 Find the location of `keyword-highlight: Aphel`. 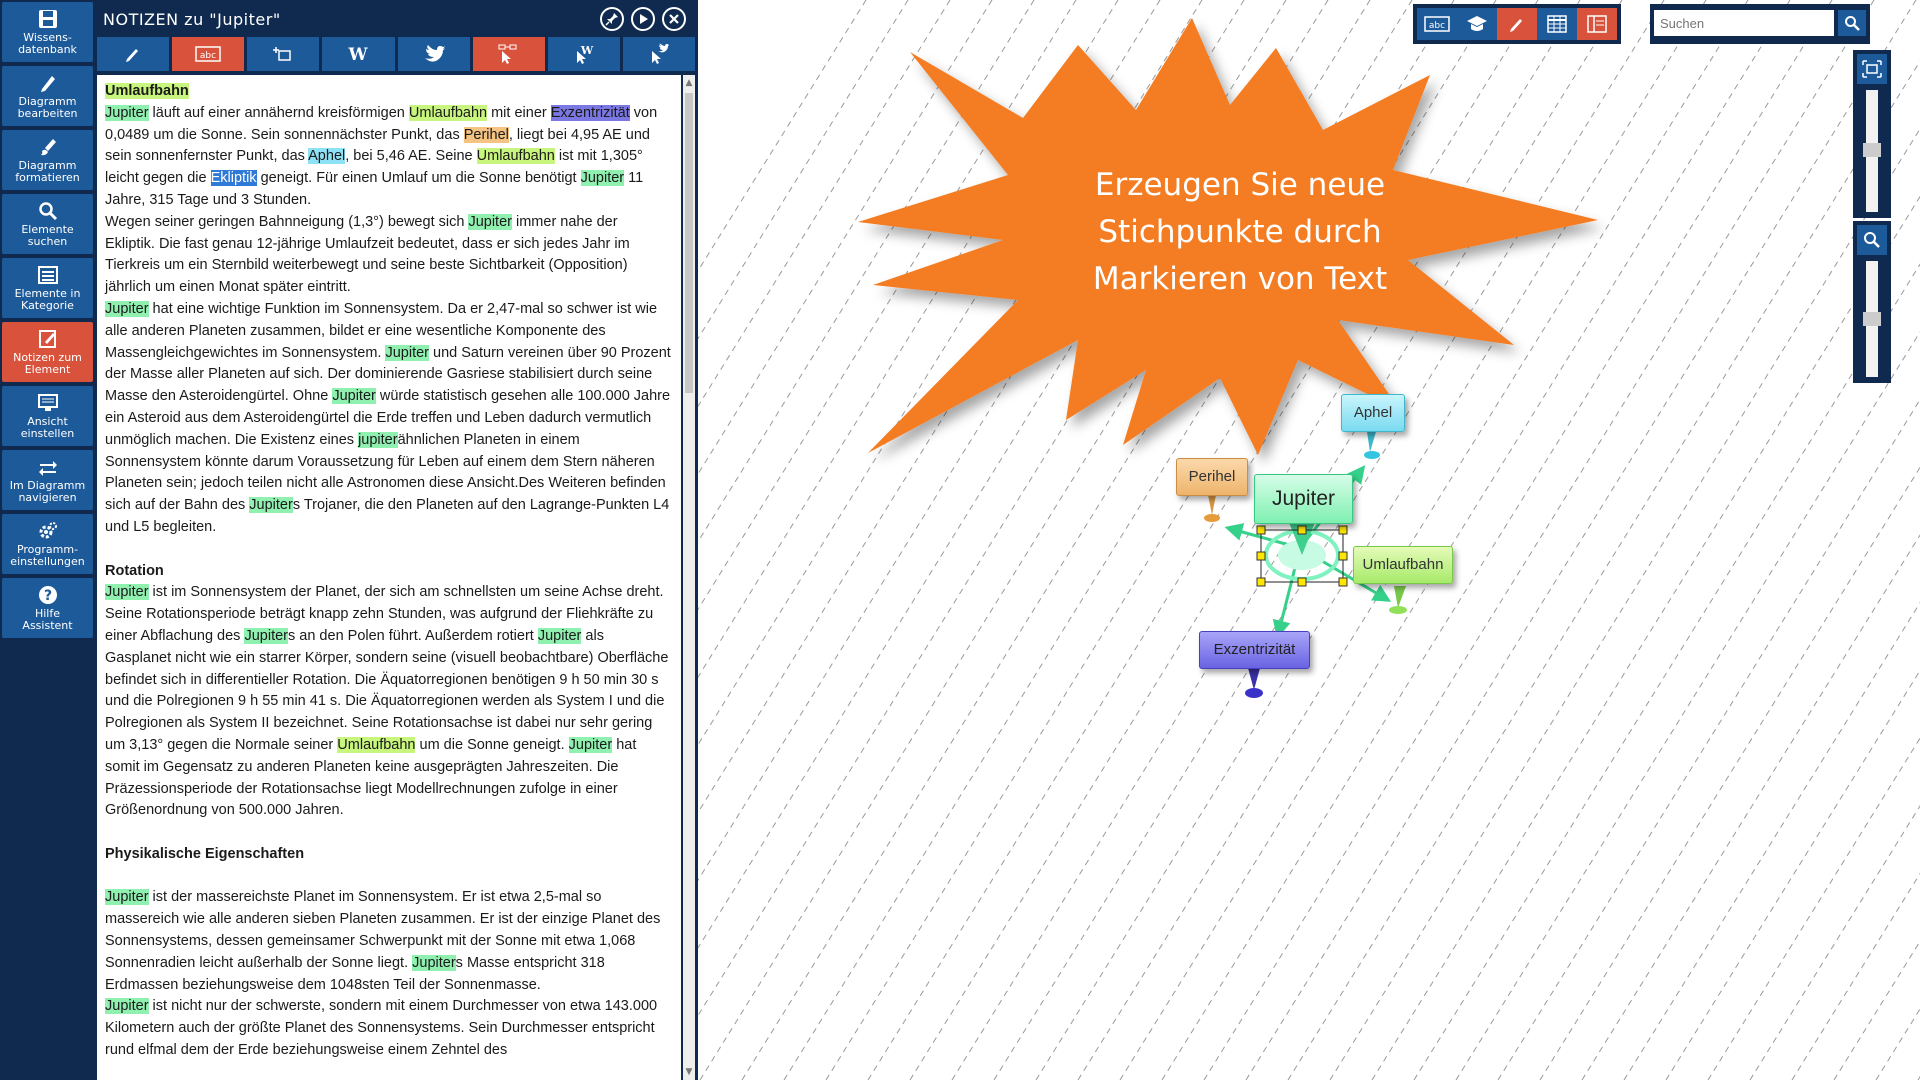

keyword-highlight: Aphel is located at coordinates (327, 156).